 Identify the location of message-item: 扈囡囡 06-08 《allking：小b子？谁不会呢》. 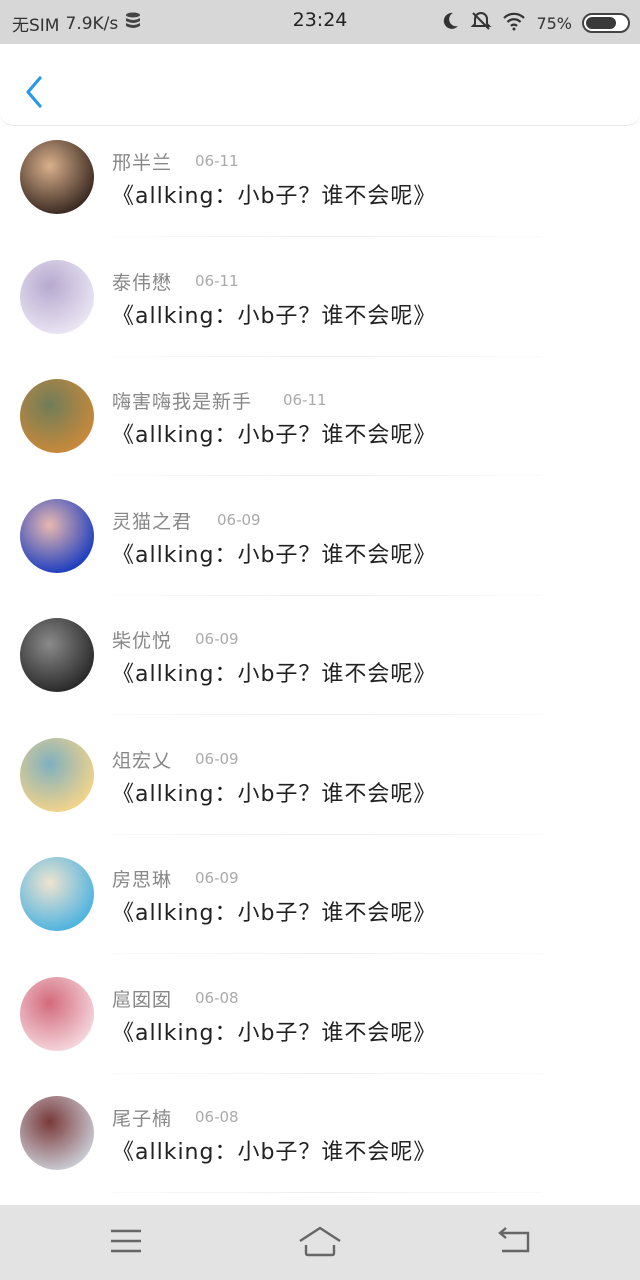
(320, 1023).